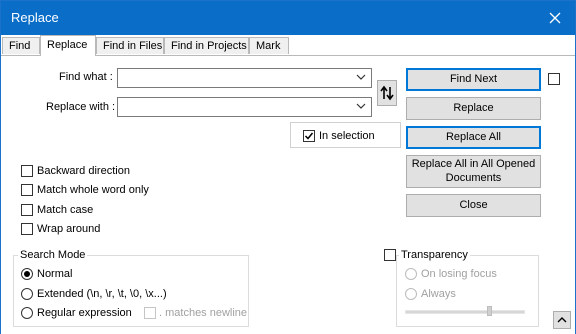 The width and height of the screenshot is (576, 334). What do you see at coordinates (473, 171) in the screenshot?
I see `replace-all-opened-button: Replace All in All Opened Documents` at bounding box center [473, 171].